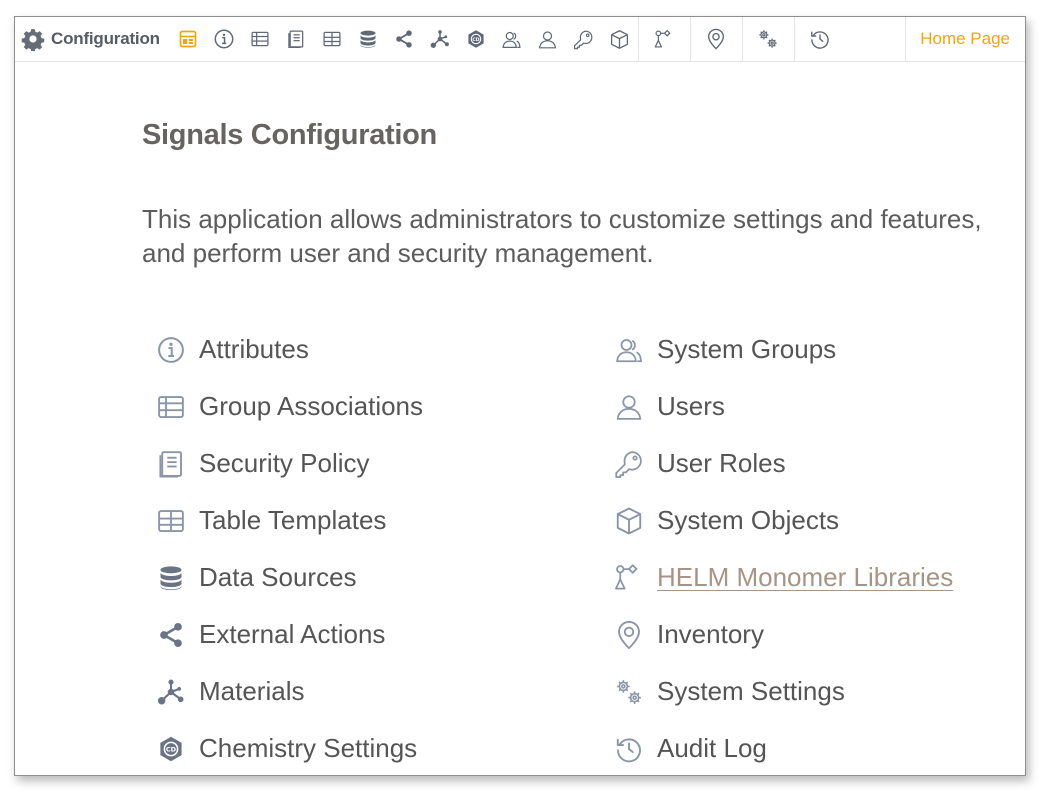 The width and height of the screenshot is (1062, 799). I want to click on config-link-chemistry-settings: Chemistry Settings, so click(289, 747).